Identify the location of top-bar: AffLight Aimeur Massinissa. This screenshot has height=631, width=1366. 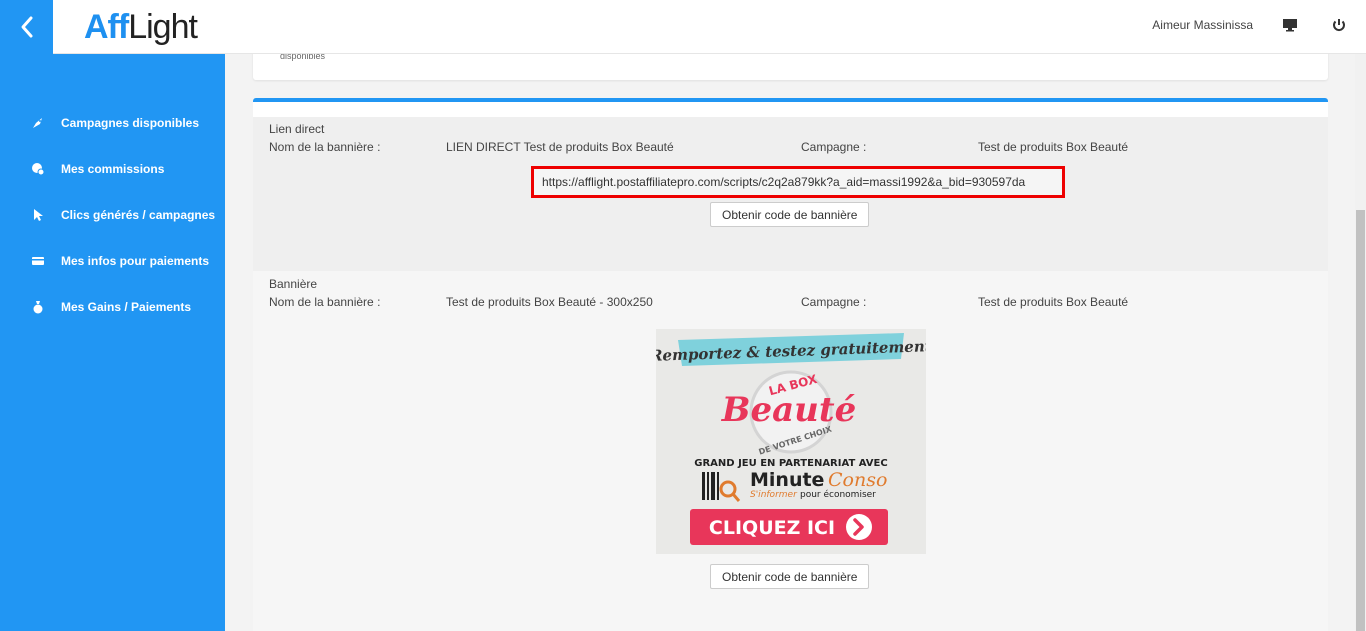
(683, 27).